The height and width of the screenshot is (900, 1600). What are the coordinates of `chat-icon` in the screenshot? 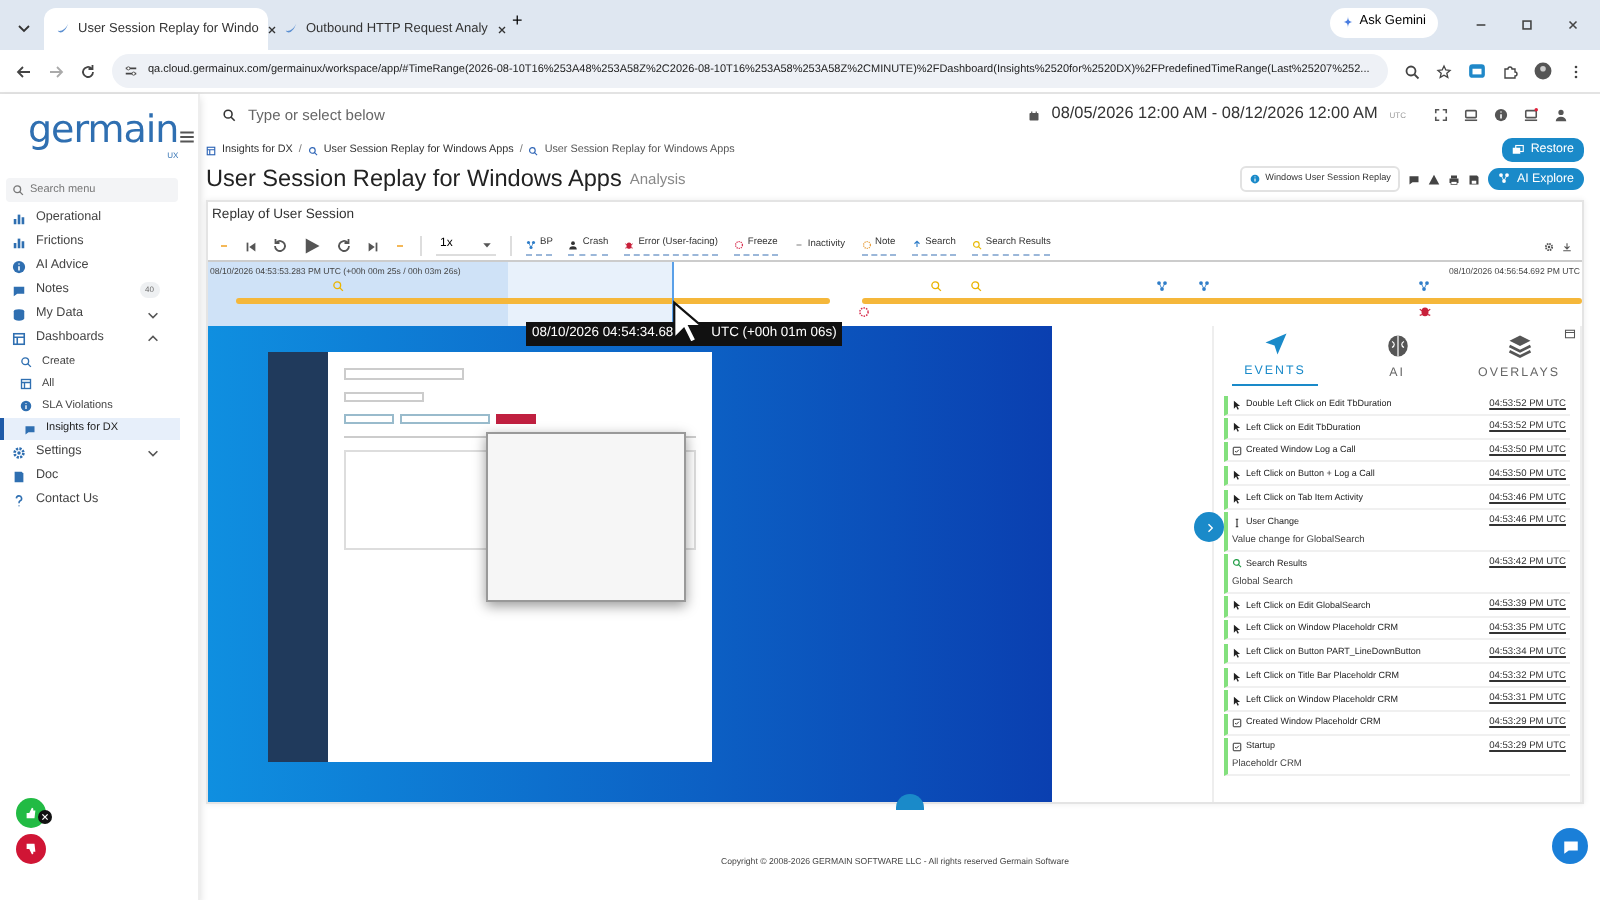 It's located at (1570, 846).